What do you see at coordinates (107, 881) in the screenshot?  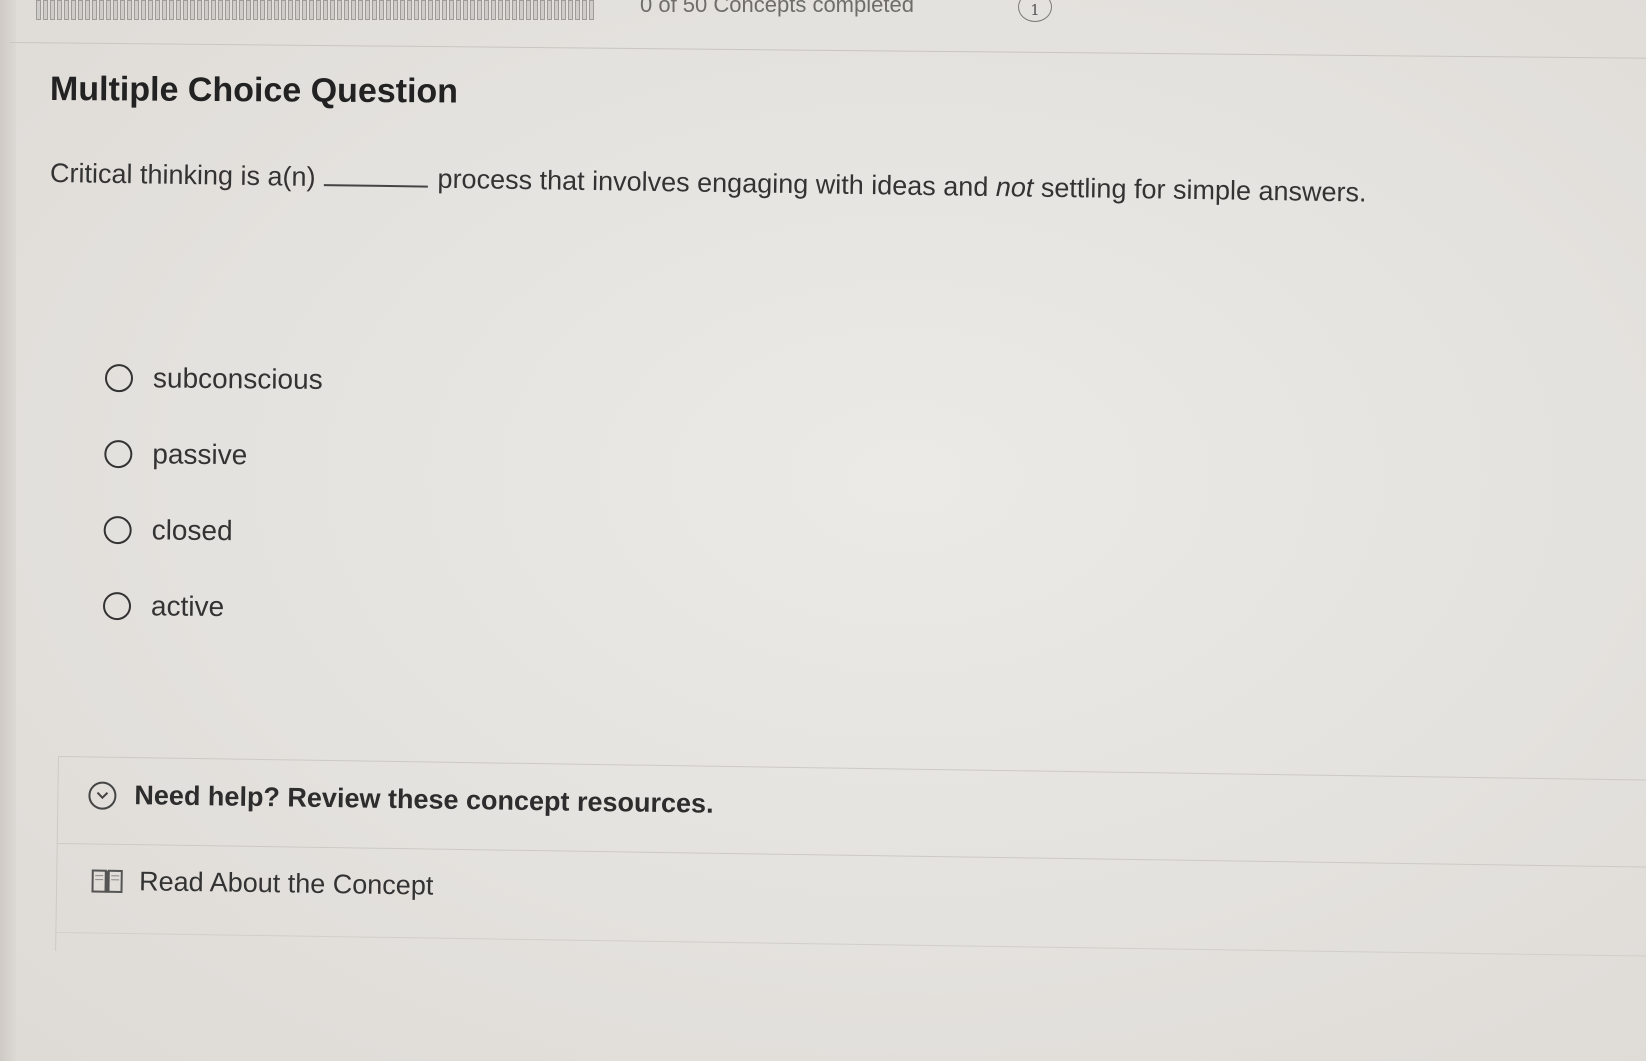 I see `book-icon` at bounding box center [107, 881].